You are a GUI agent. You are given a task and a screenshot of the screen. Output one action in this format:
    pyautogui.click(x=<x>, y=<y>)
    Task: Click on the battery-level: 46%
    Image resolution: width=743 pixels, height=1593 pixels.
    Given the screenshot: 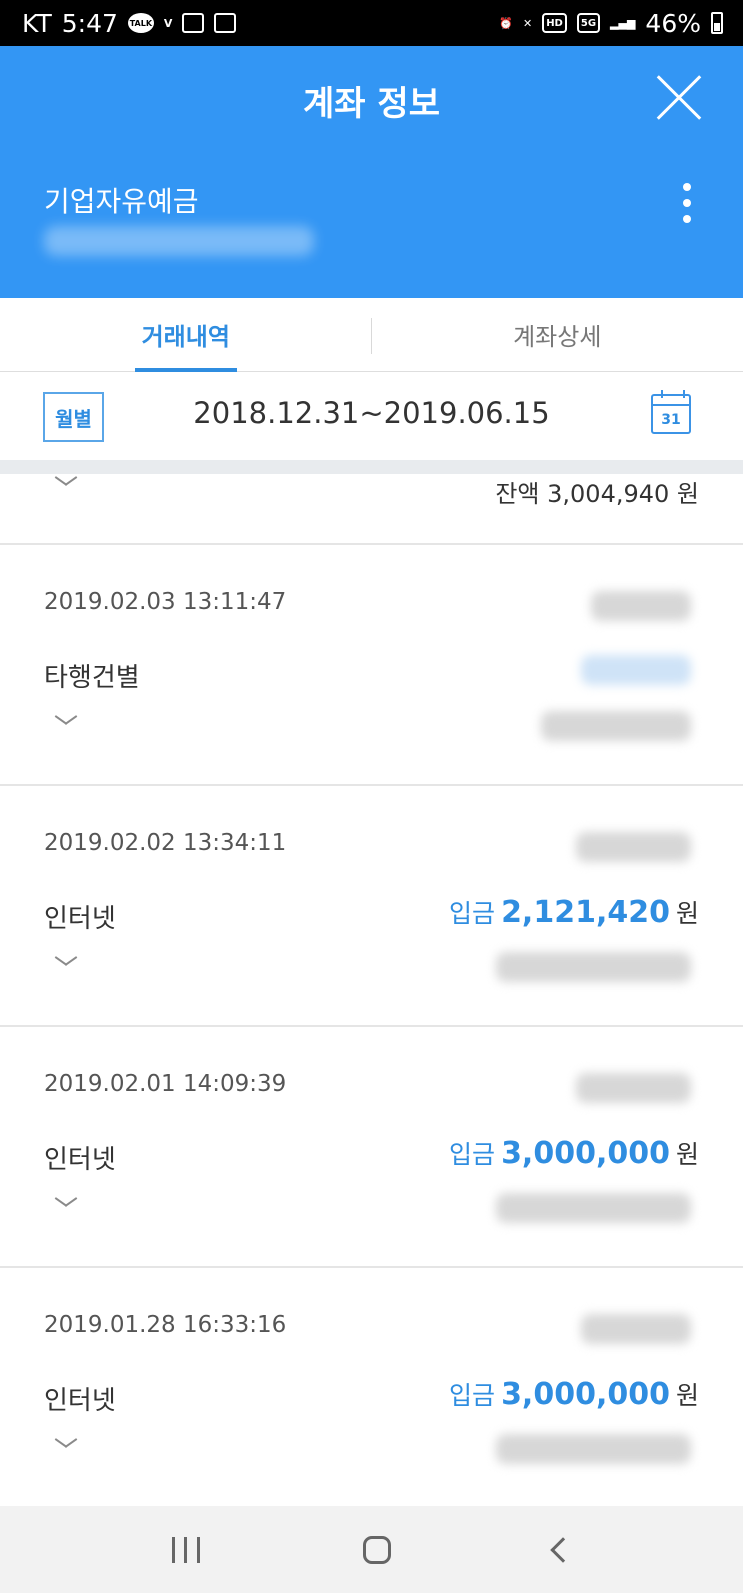 What is the action you would take?
    pyautogui.click(x=673, y=23)
    